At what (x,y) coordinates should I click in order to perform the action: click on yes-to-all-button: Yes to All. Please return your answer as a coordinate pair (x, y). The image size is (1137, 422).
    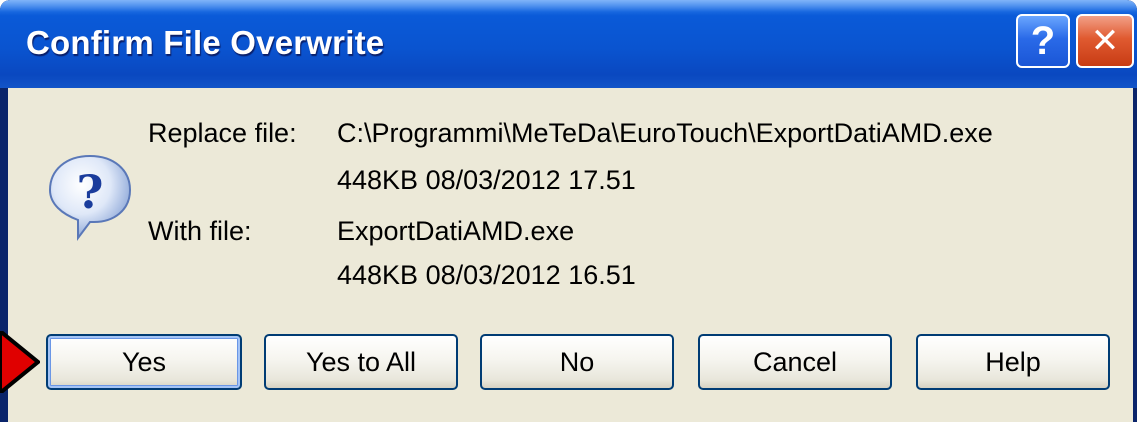
    Looking at the image, I should click on (361, 362).